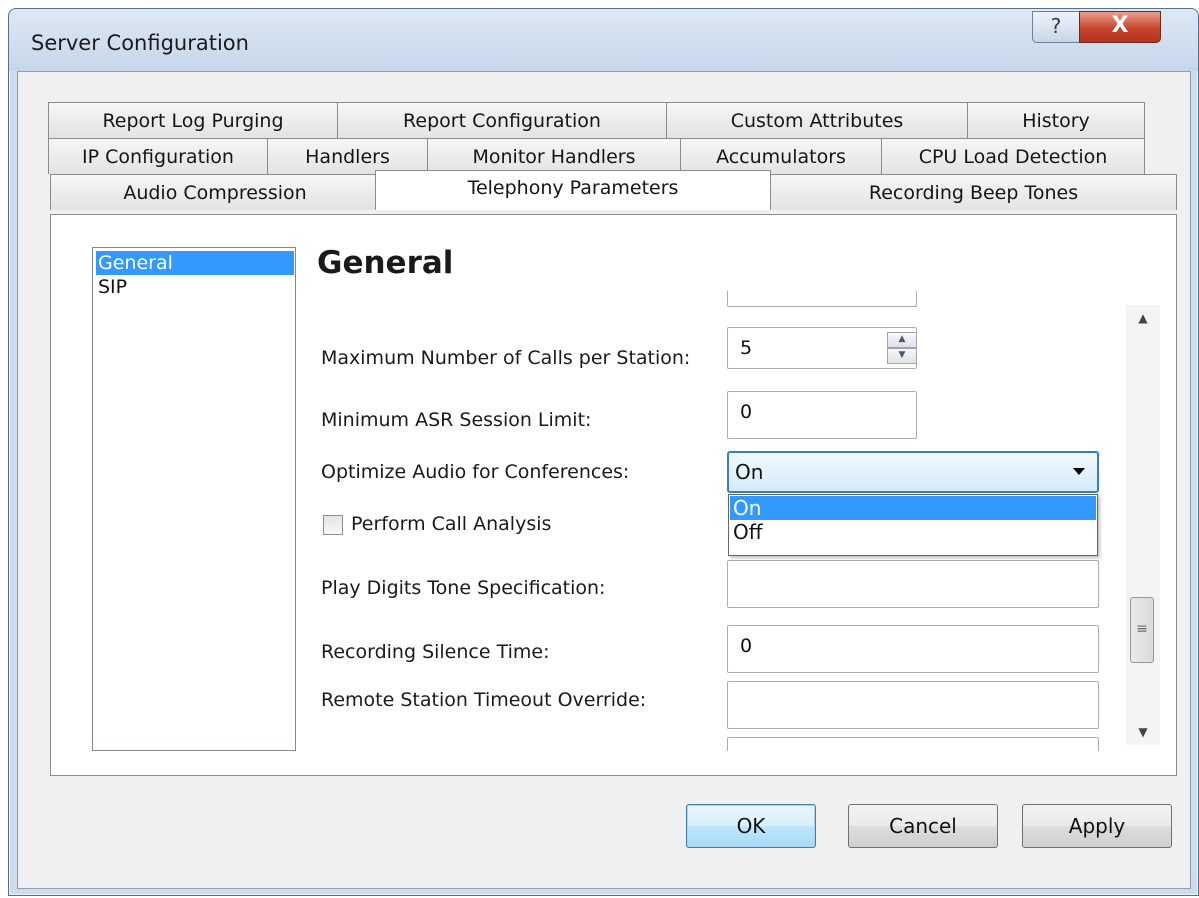  What do you see at coordinates (451, 524) in the screenshot?
I see `perform-call-analysis-label: Perform Call Analysis` at bounding box center [451, 524].